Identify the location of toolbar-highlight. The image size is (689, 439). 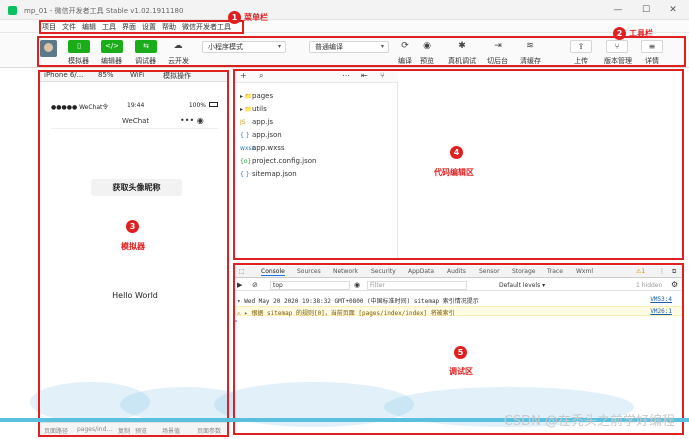
(361, 51).